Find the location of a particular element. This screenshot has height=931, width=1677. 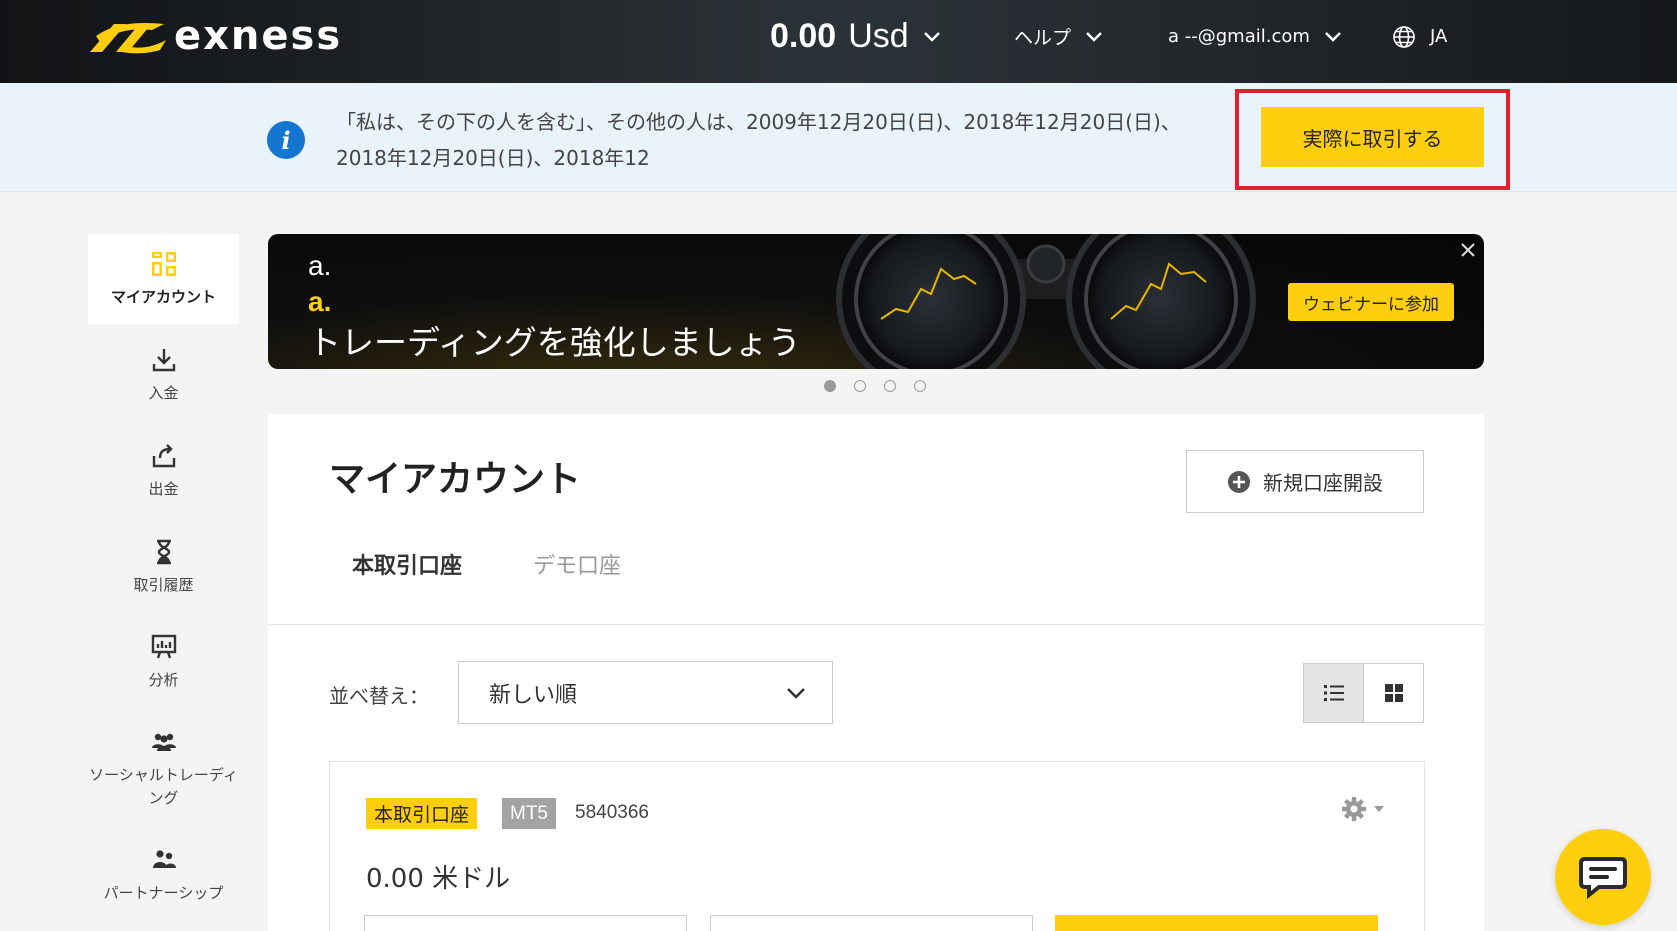

chat-bubble-icon is located at coordinates (1603, 878).